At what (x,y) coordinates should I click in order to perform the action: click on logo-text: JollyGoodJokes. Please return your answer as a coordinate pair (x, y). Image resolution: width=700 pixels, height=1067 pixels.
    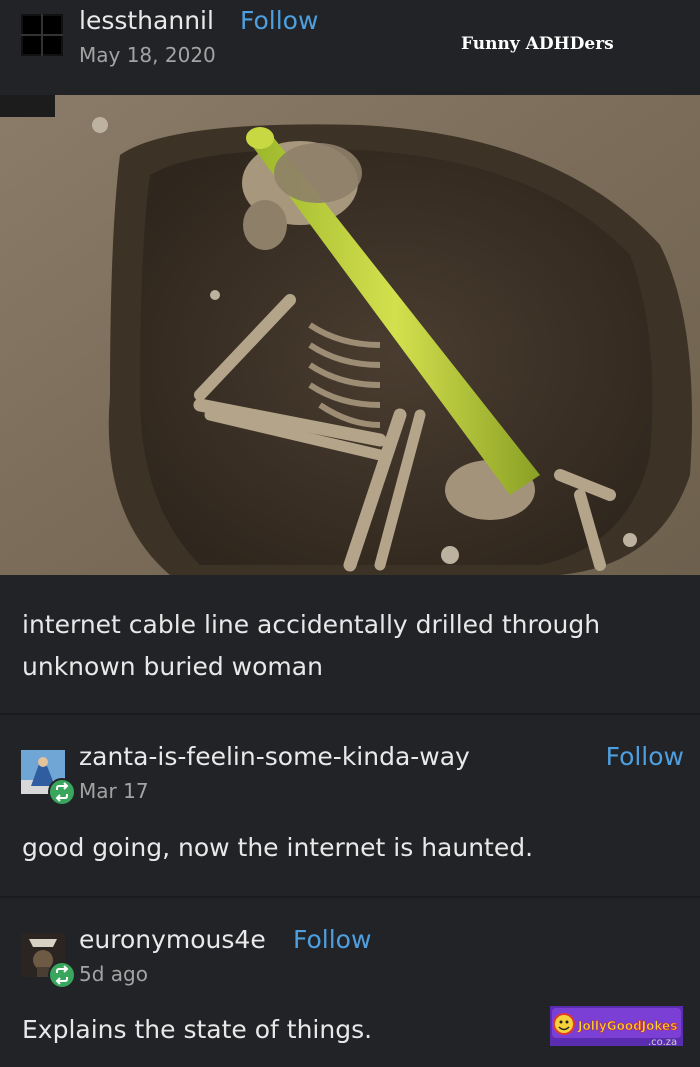
    Looking at the image, I should click on (627, 1026).